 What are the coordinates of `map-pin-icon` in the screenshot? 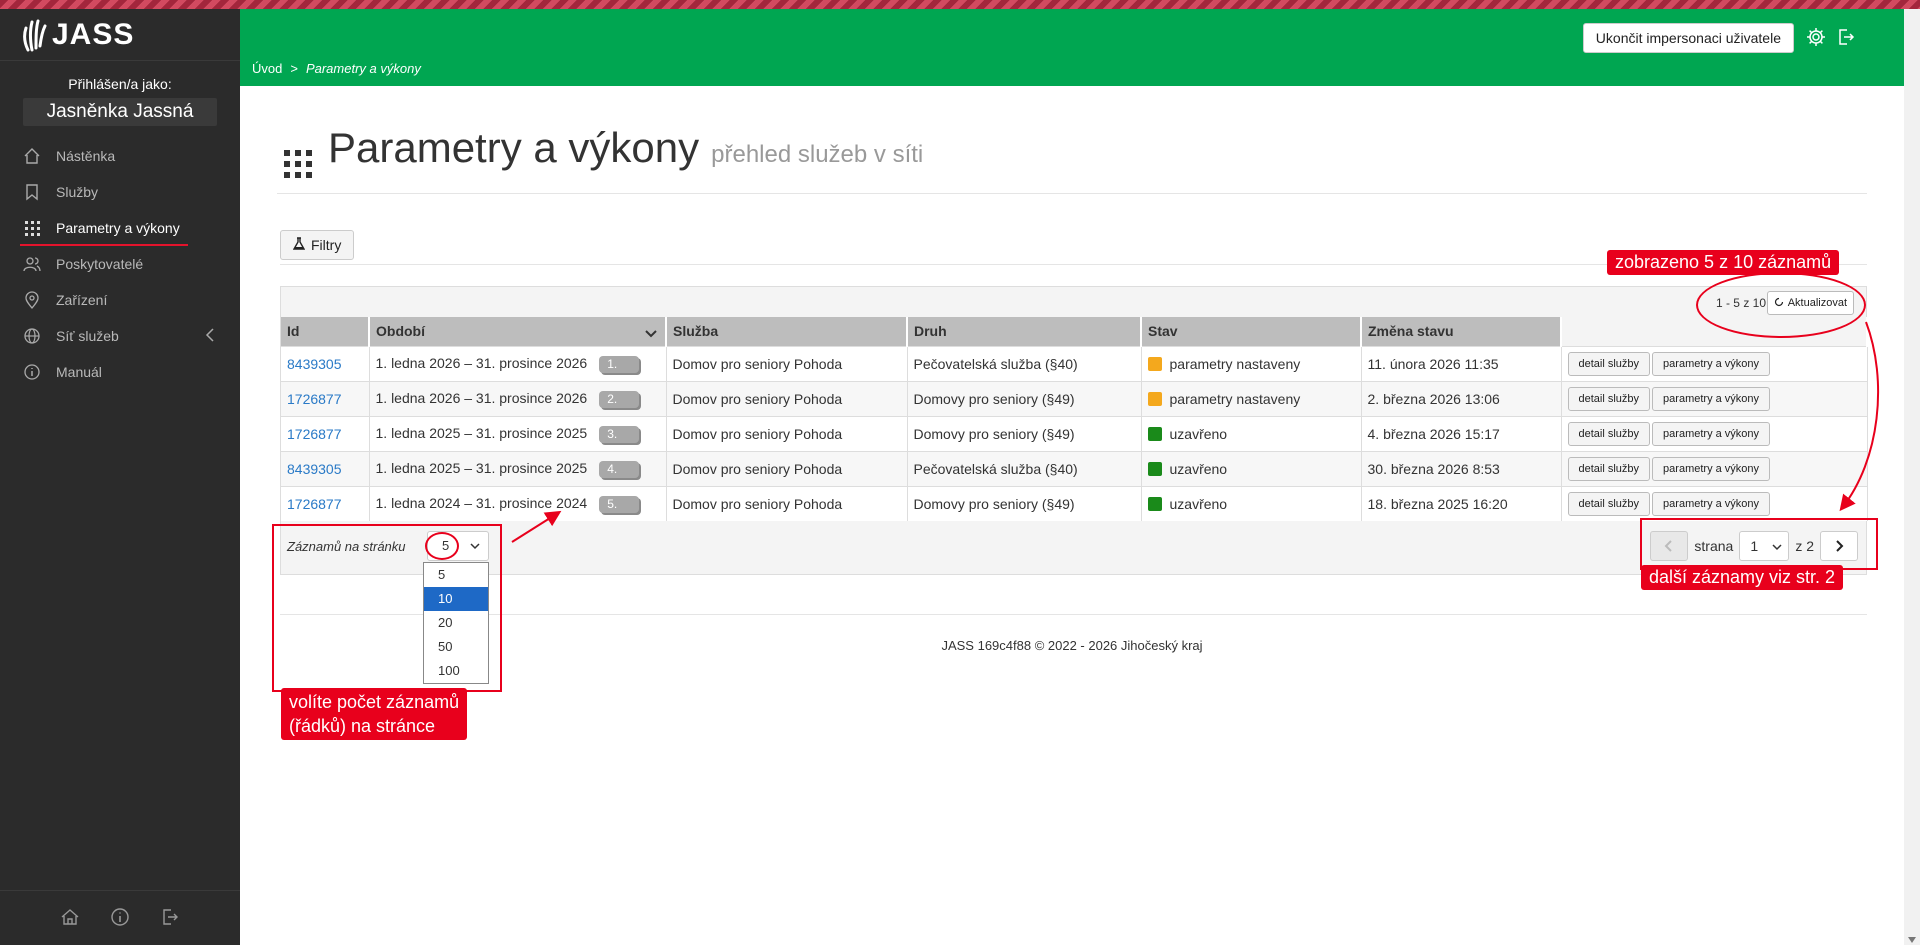 It's located at (32, 300).